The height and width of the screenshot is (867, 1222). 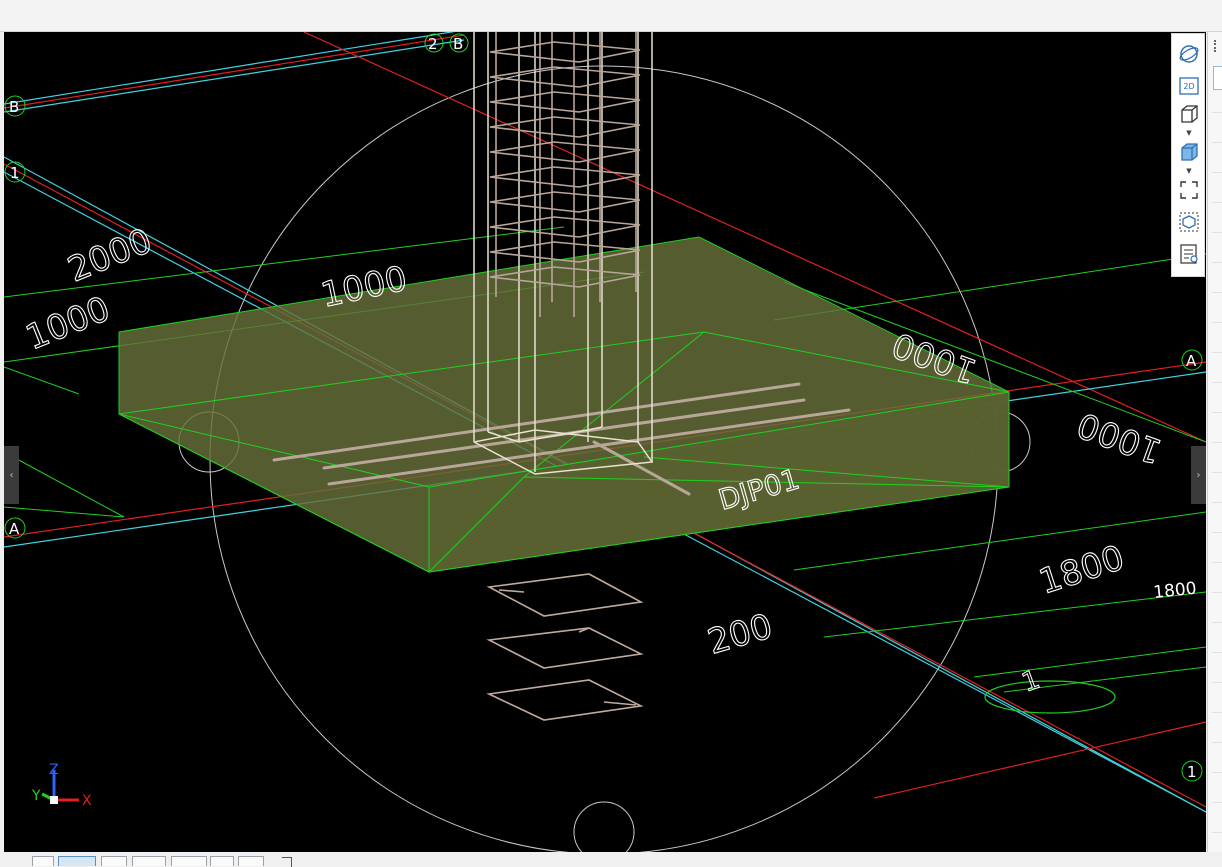 What do you see at coordinates (14, 107) in the screenshot?
I see `grid-label-b-left: B` at bounding box center [14, 107].